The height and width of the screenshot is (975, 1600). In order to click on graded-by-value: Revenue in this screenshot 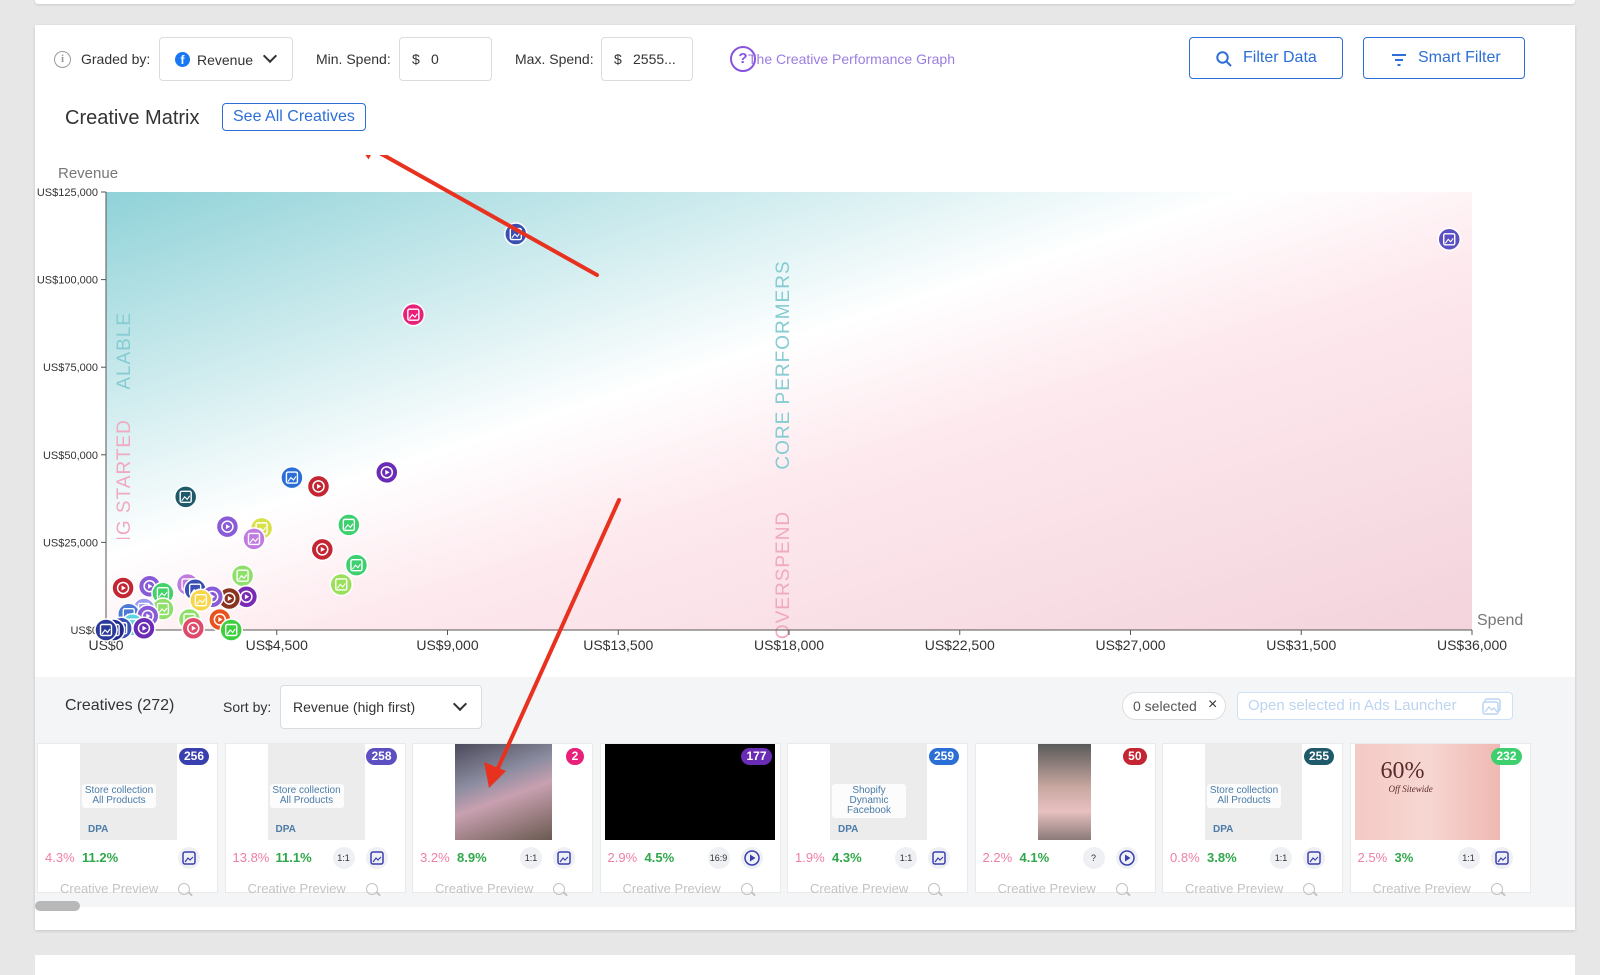, I will do `click(225, 60)`.